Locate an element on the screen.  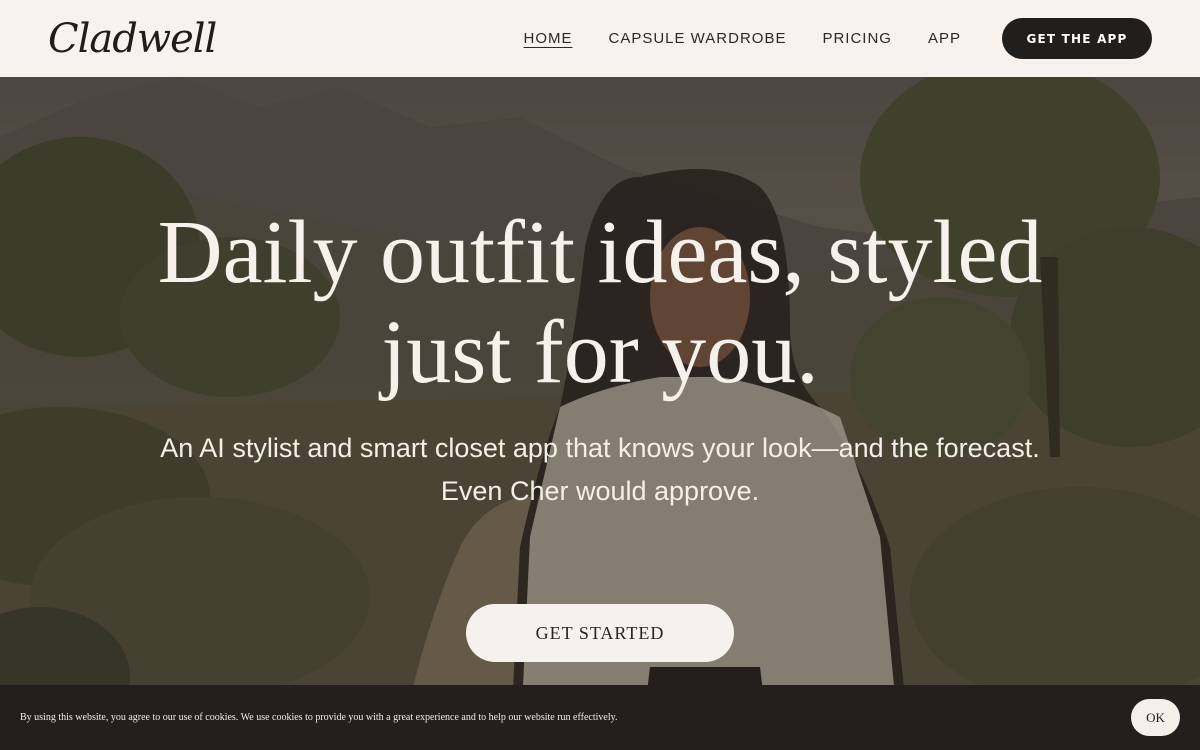
nav-app: APP is located at coordinates (944, 38).